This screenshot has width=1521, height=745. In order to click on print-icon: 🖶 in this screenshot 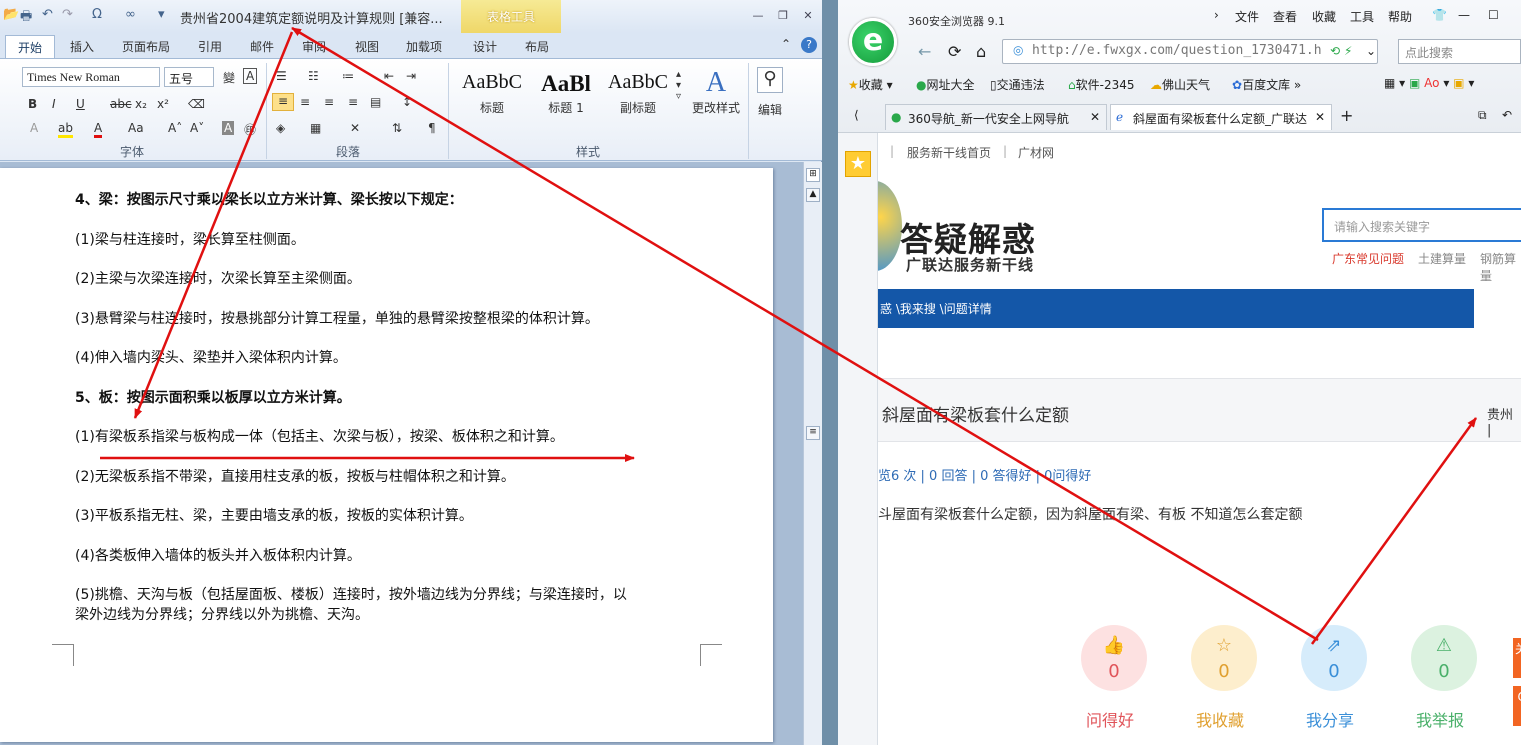, I will do `click(26, 18)`.